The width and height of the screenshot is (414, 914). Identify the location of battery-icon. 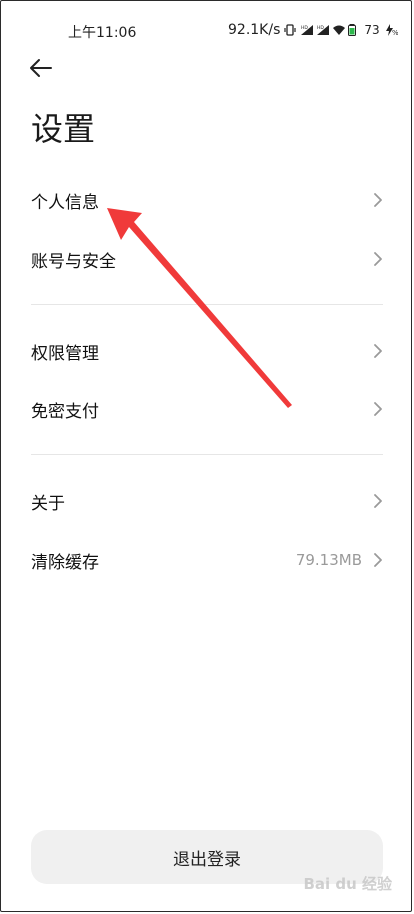
(354, 30).